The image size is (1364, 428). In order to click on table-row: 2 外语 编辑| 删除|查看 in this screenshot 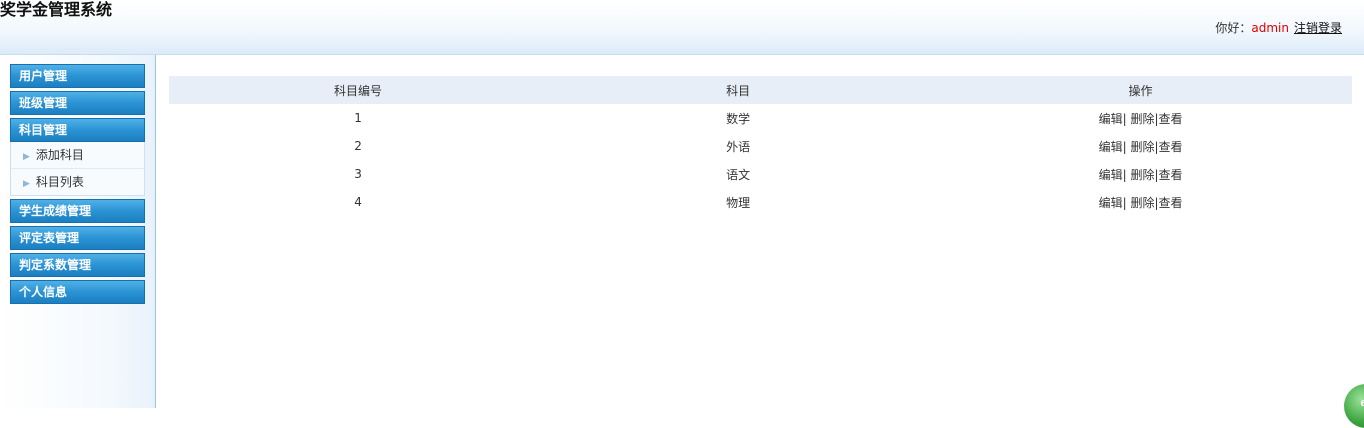, I will do `click(760, 146)`.